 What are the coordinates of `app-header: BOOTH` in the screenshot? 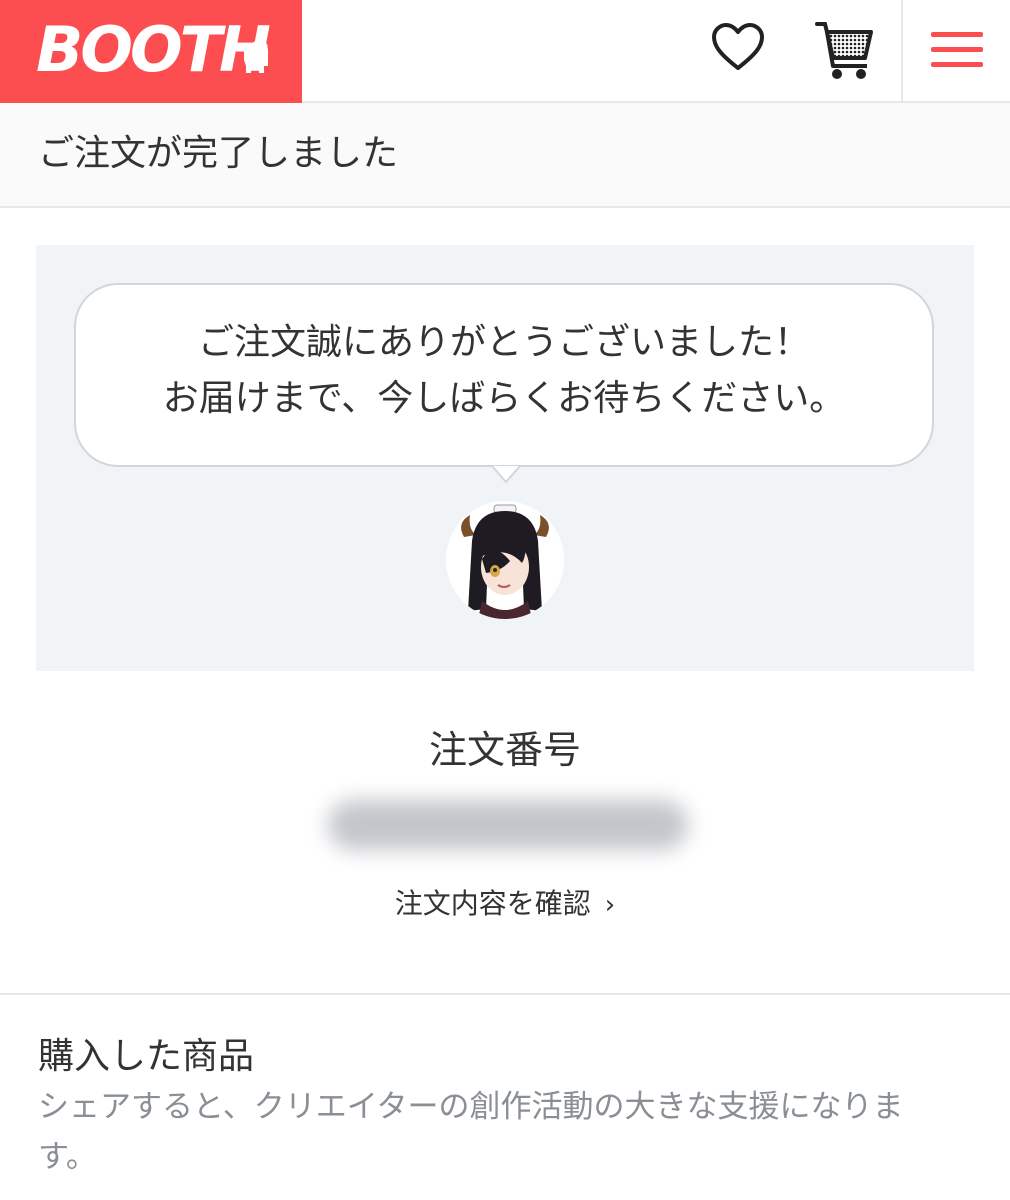 It's located at (505, 51).